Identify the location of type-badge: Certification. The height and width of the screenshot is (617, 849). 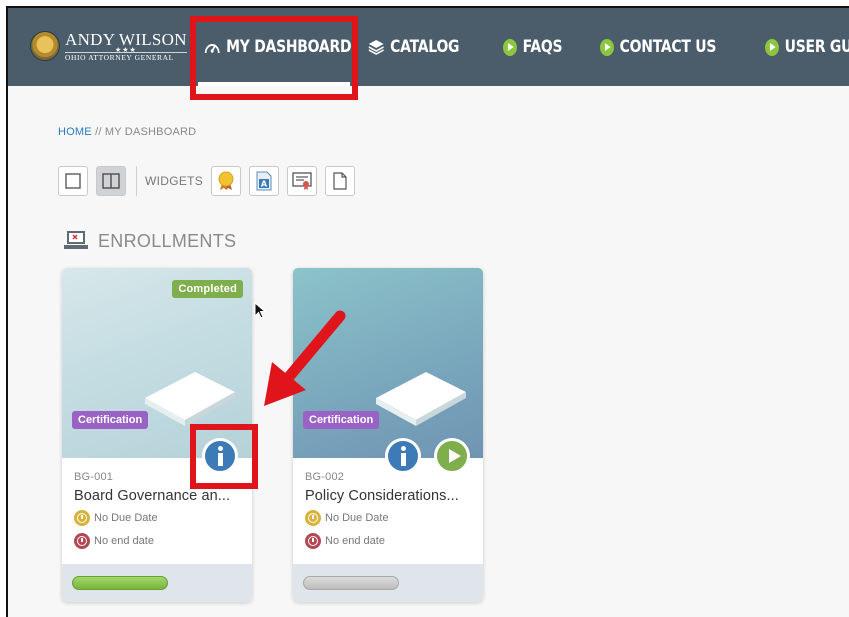
(110, 420).